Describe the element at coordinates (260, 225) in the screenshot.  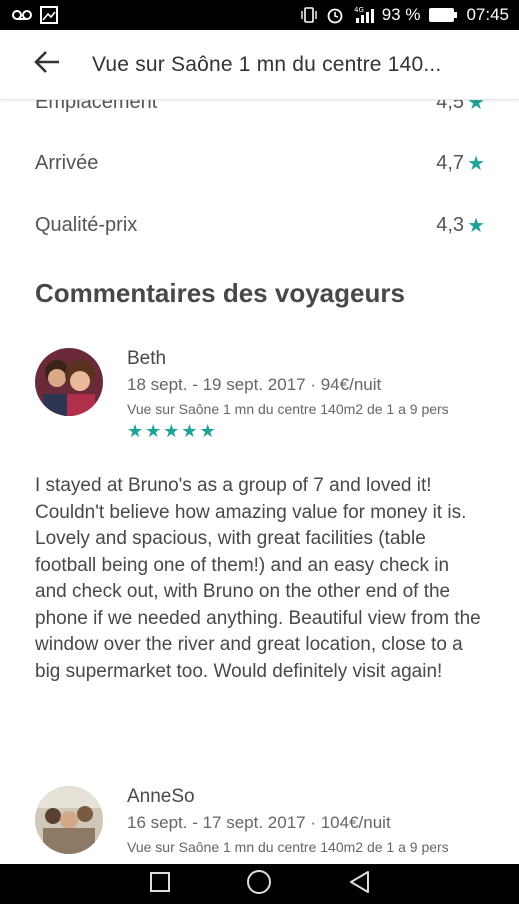
I see `rating-row-value: Qualité-prix 4,3 ★` at that location.